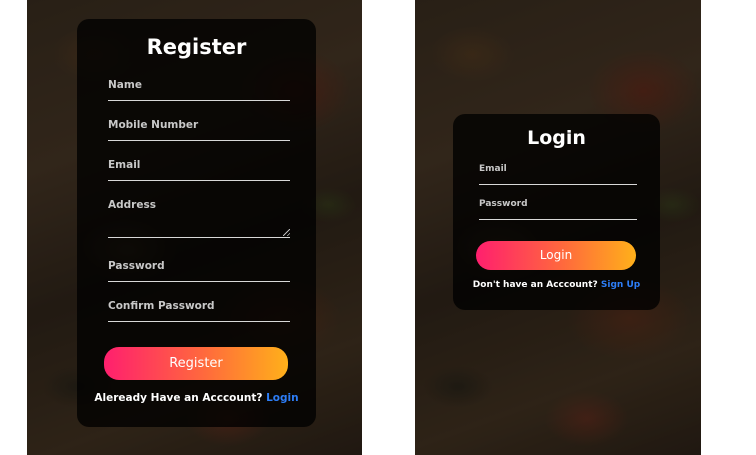 Image resolution: width=756 pixels, height=455 pixels. I want to click on login-footer-text: Don't have an Acccount?, so click(535, 285).